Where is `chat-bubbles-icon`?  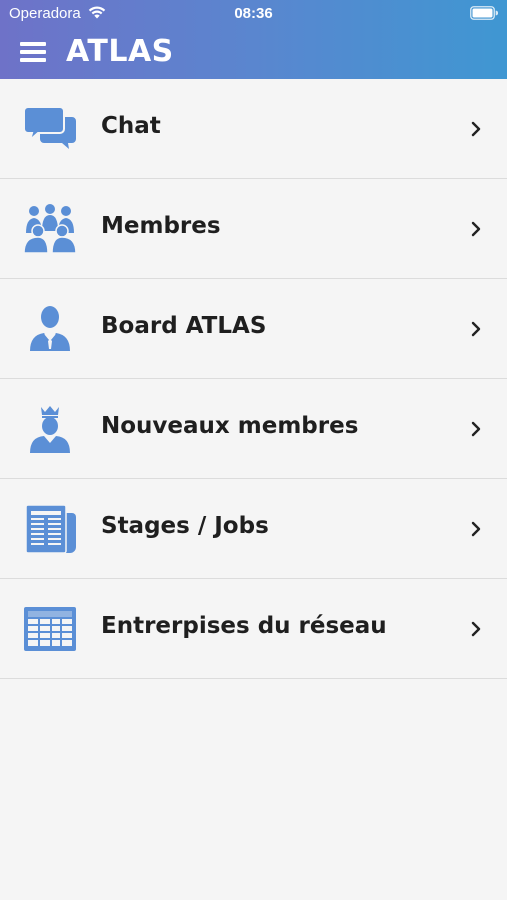 chat-bubbles-icon is located at coordinates (49, 127).